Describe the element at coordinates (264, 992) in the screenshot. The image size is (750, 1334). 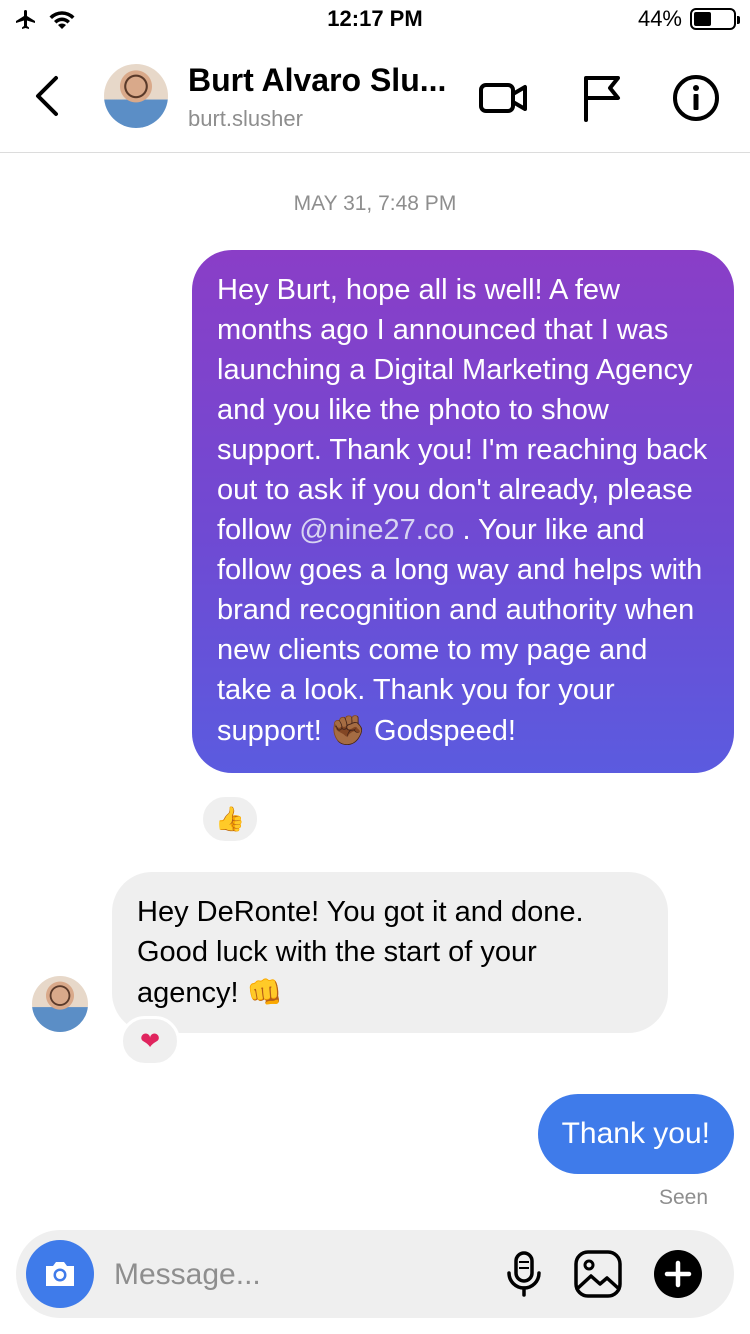
I see `fist-bump-emoji: 👊` at that location.